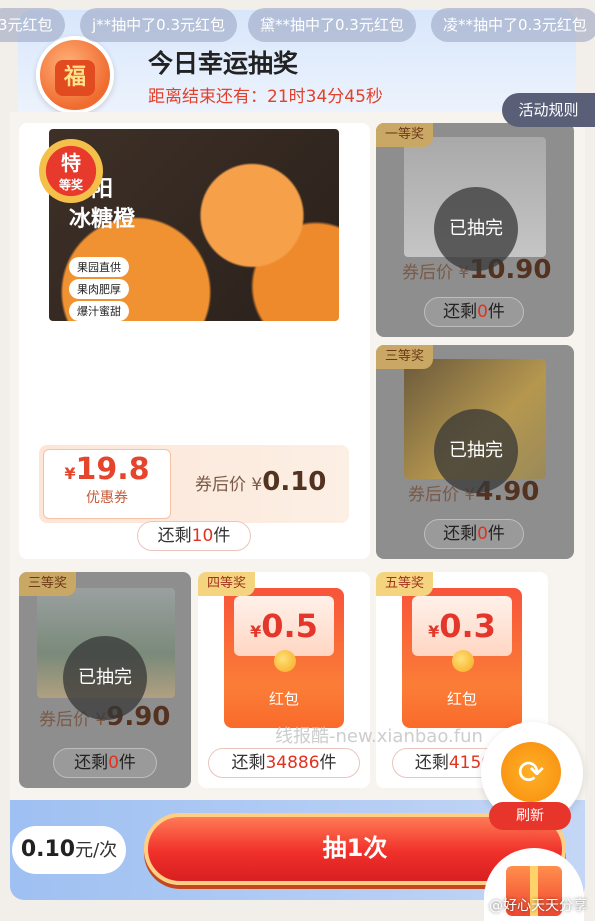 The image size is (595, 921). I want to click on special-prize-badge: 特 等奖, so click(71, 171).